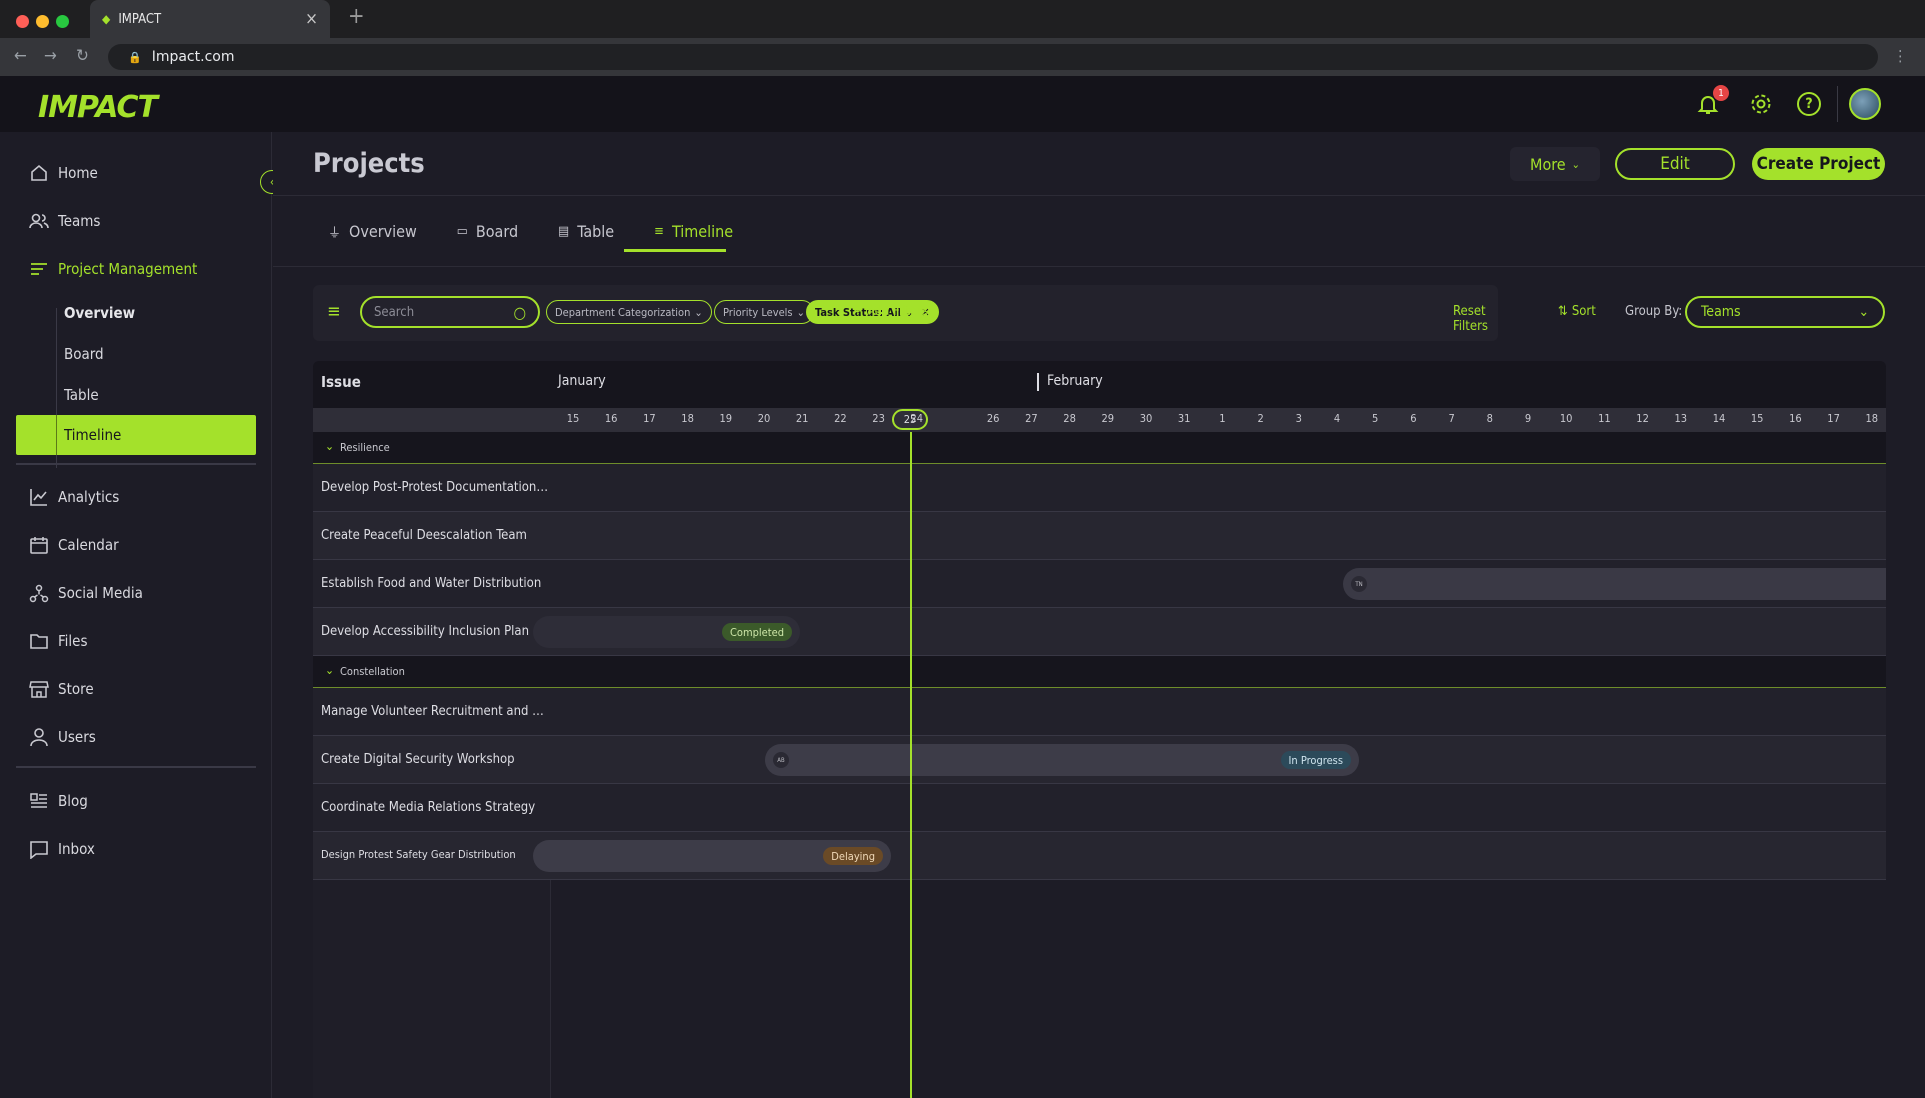 The width and height of the screenshot is (1925, 1098). I want to click on sidebar-subitem-overview: Overview, so click(99, 313).